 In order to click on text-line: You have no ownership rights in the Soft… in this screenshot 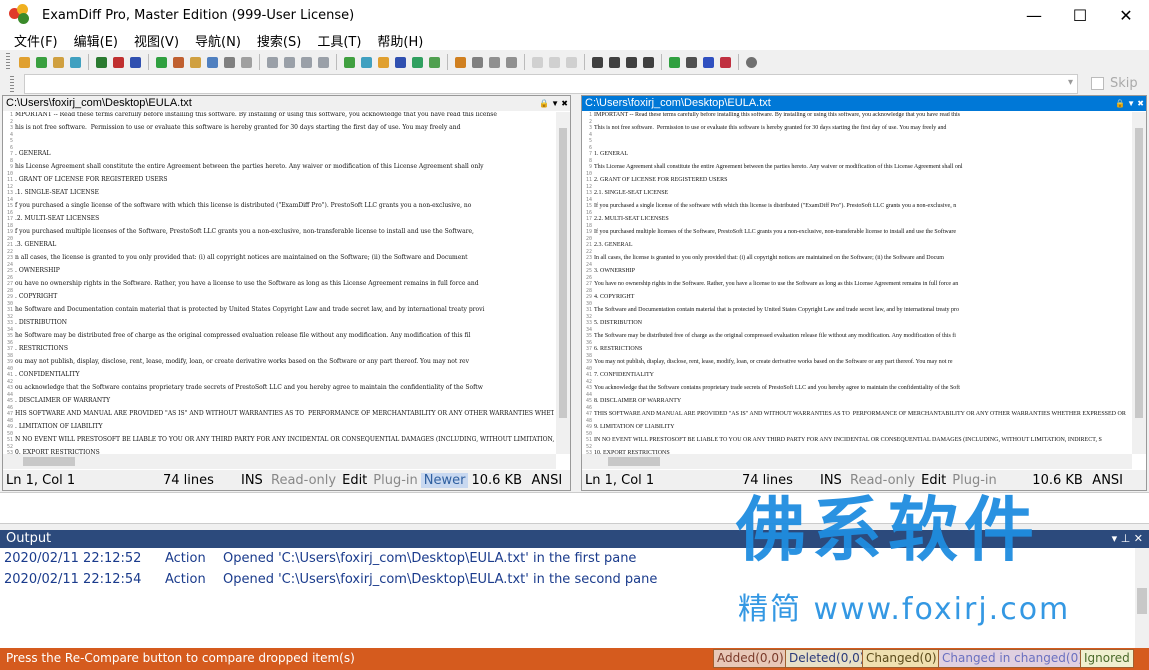, I will do `click(862, 287)`.